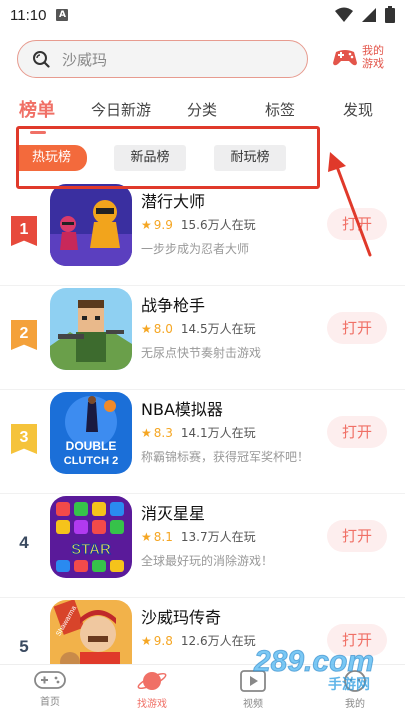  Describe the element at coordinates (373, 57) in the screenshot. I see `my-games-label: 我的游戏` at that location.